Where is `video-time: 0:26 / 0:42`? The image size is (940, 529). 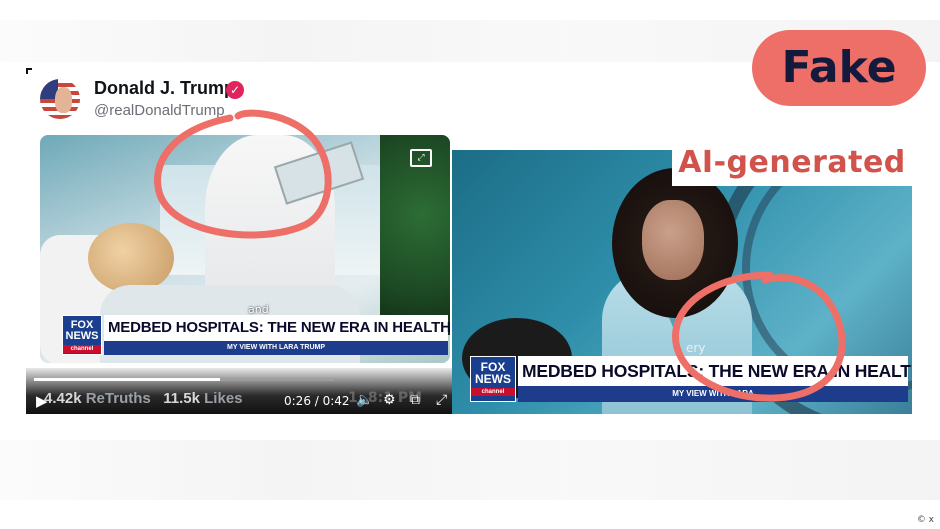 video-time: 0:26 / 0:42 is located at coordinates (317, 401).